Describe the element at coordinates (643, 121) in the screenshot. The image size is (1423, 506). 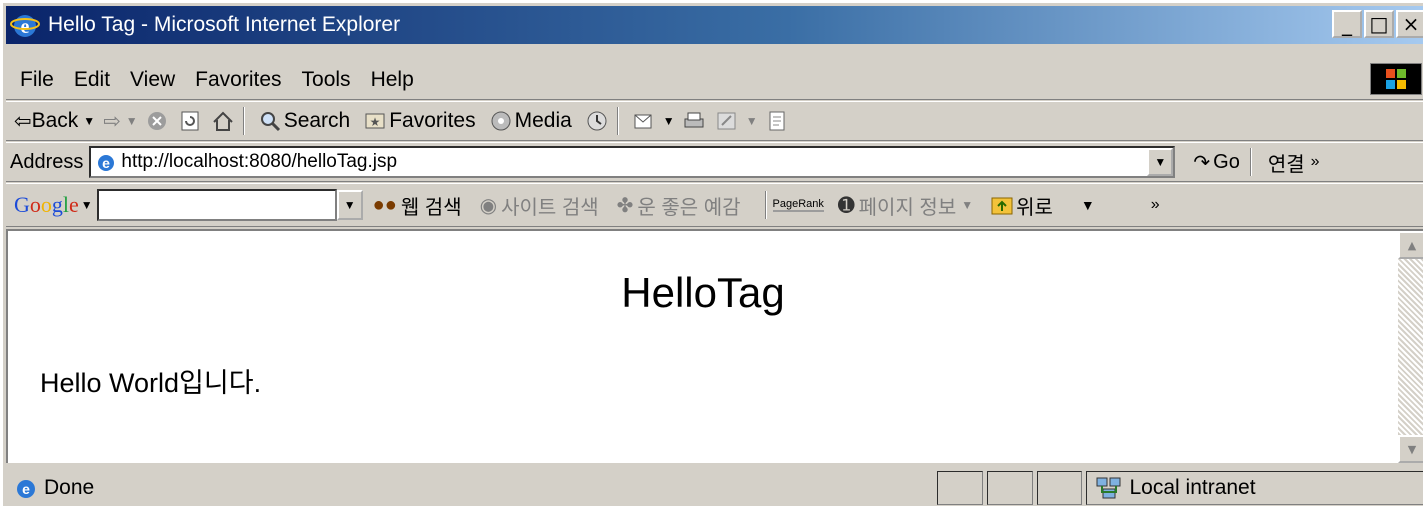
I see `mail-icon` at that location.